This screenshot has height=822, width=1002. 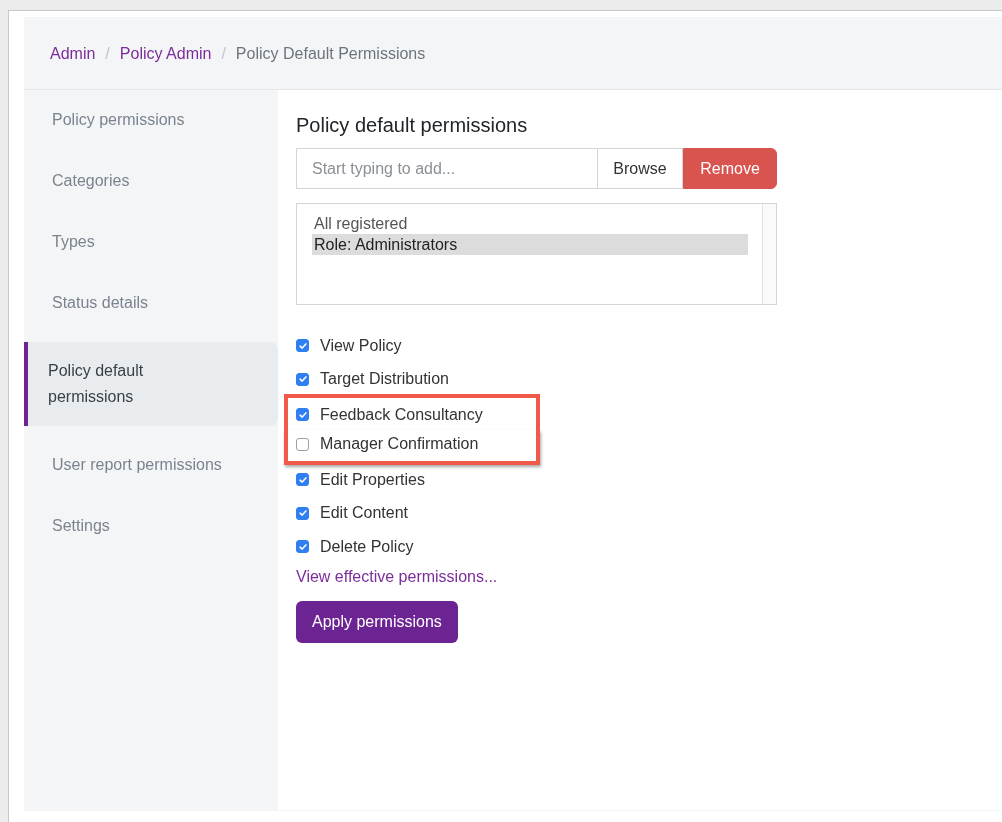 I want to click on checkbox-label: Edit Properties, so click(x=372, y=479).